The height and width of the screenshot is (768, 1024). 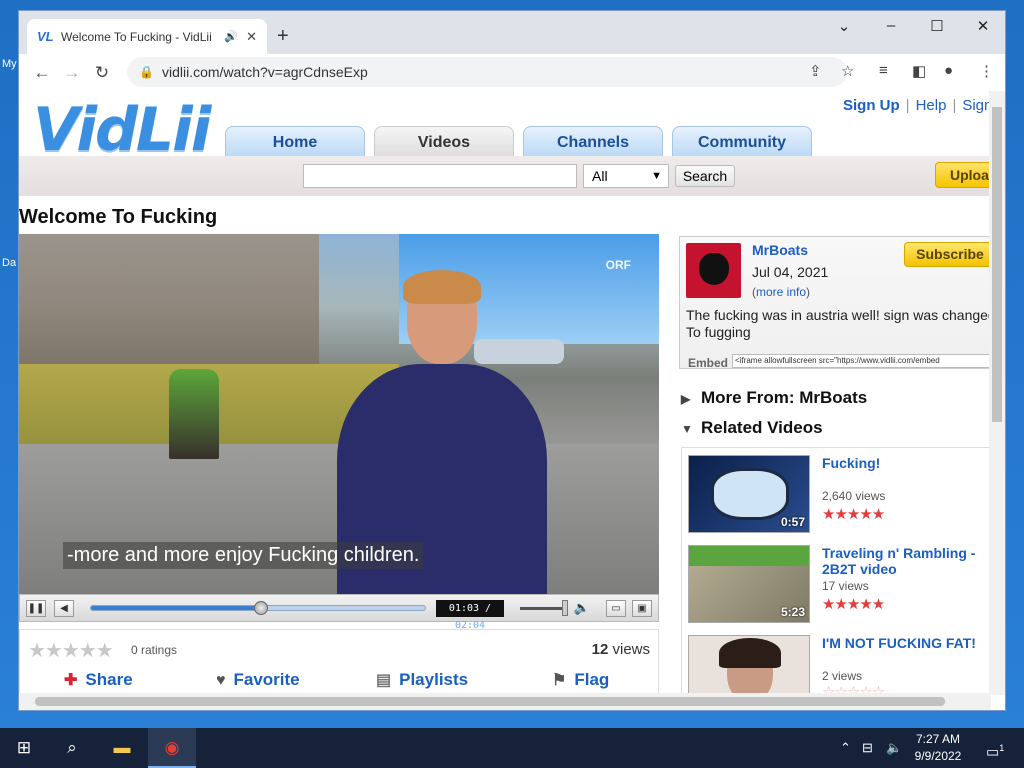 What do you see at coordinates (72, 748) in the screenshot?
I see `search-icon: ⌕` at bounding box center [72, 748].